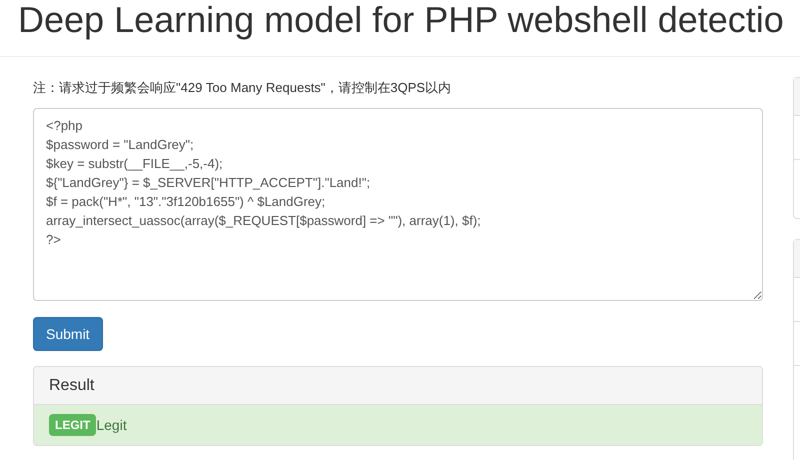 This screenshot has width=800, height=460. I want to click on status-badge: LEGIT, so click(72, 425).